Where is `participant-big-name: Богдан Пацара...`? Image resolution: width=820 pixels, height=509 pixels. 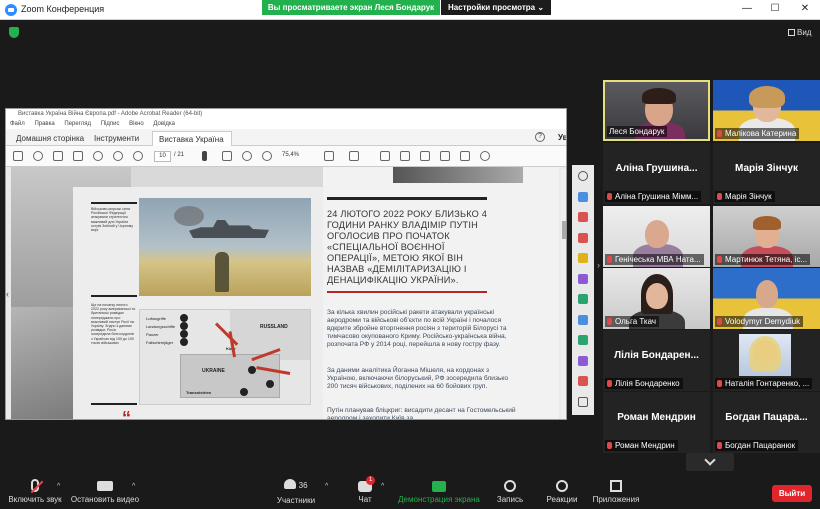 participant-big-name: Богдан Пацара... is located at coordinates (766, 417).